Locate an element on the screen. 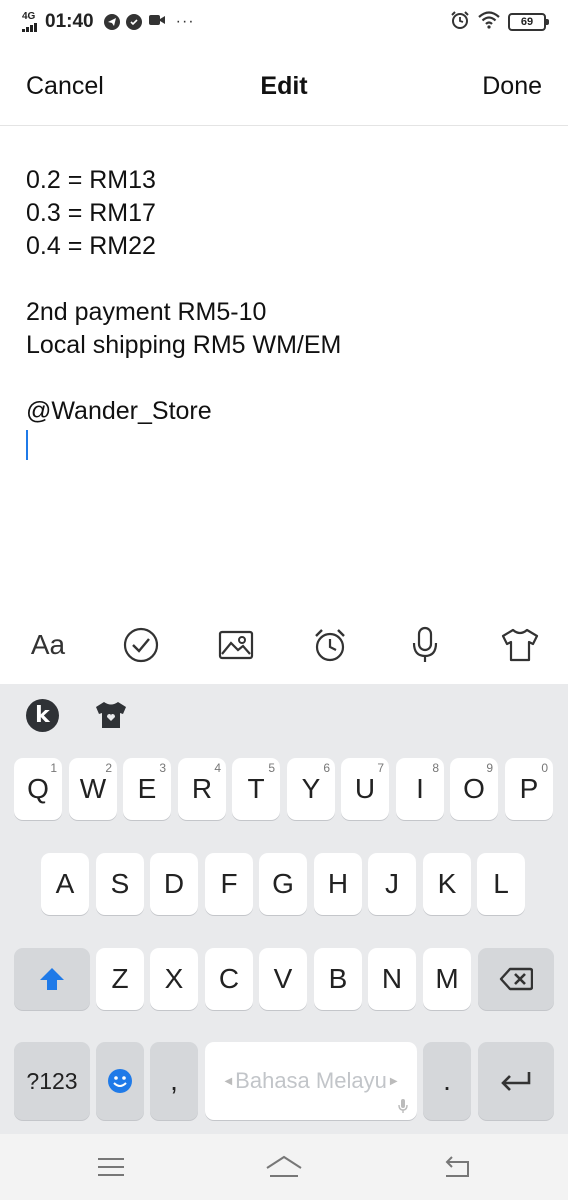  key-hint: 5 is located at coordinates (271, 768).